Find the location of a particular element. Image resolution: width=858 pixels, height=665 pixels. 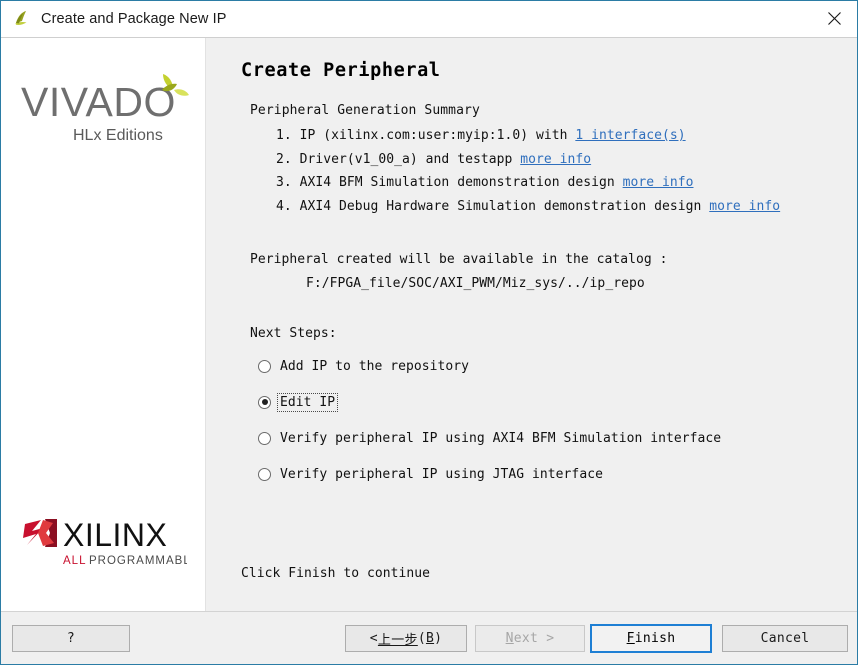

page-title: Create Peripheral is located at coordinates (341, 70).